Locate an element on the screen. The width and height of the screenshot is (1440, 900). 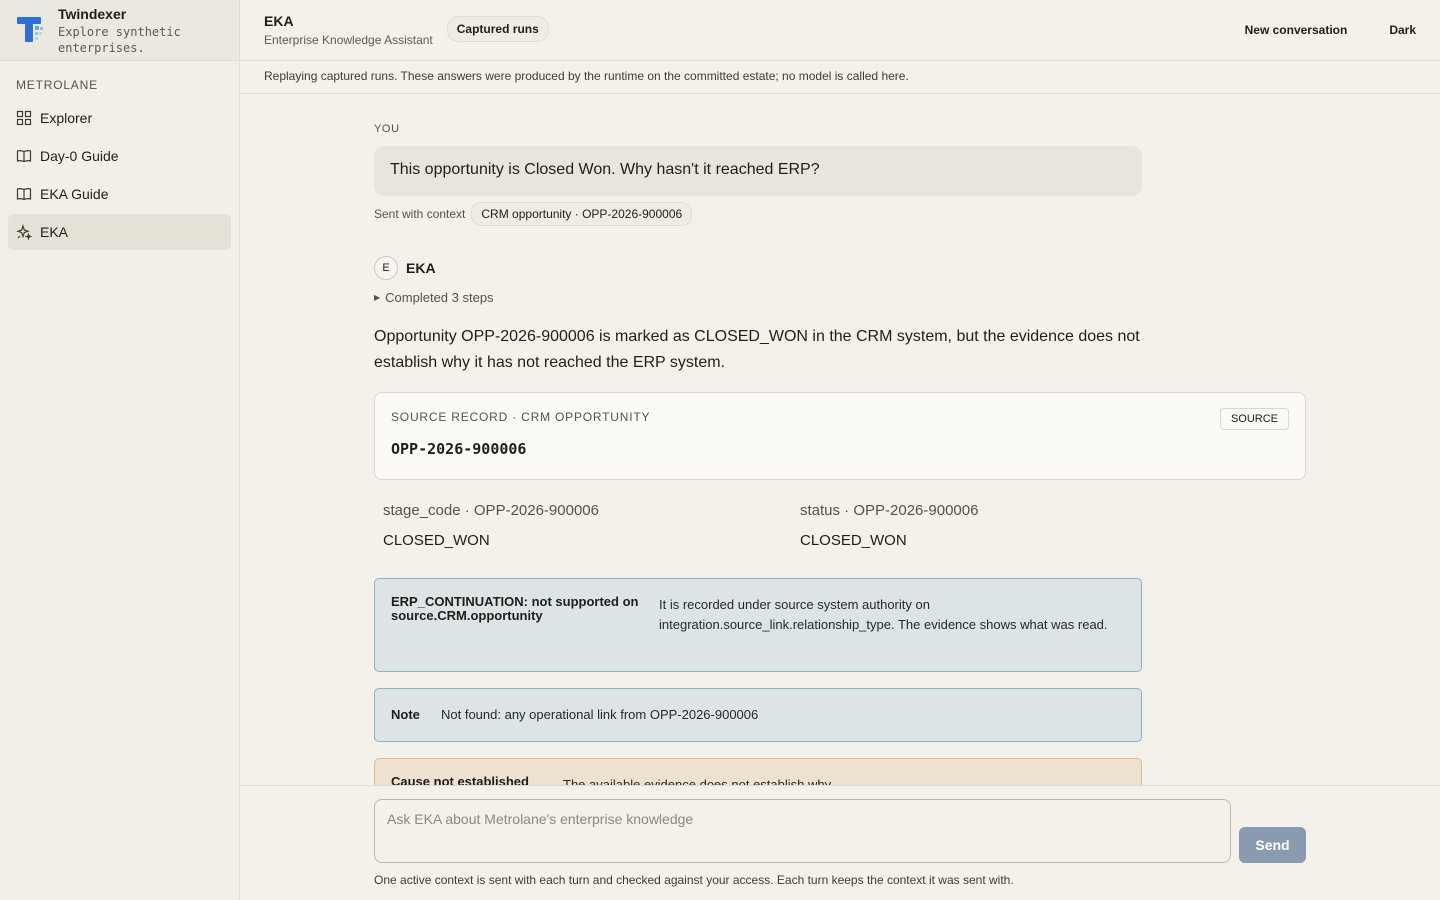
header-actions: New conversation Dark is located at coordinates (1330, 30).